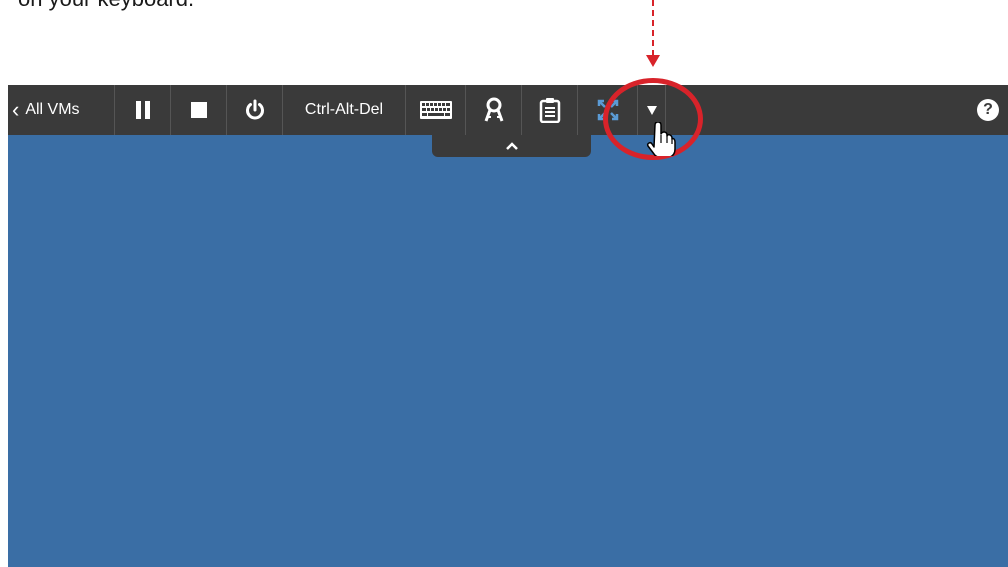 This screenshot has height=567, width=1008. I want to click on power-icon, so click(254, 109).